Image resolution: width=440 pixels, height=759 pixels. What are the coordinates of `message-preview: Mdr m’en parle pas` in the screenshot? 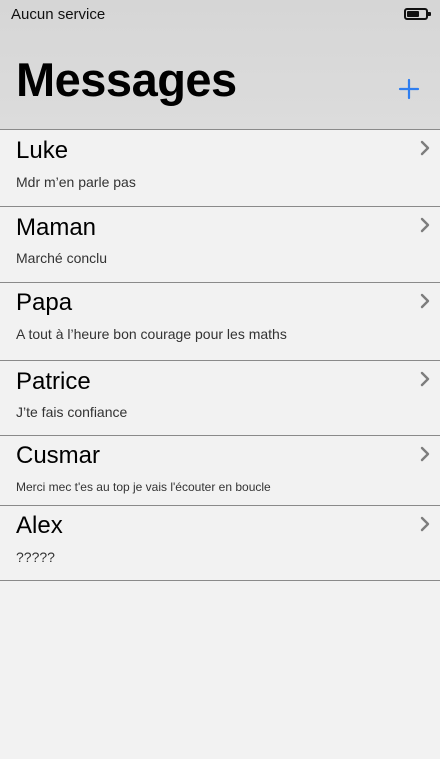 It's located at (76, 182).